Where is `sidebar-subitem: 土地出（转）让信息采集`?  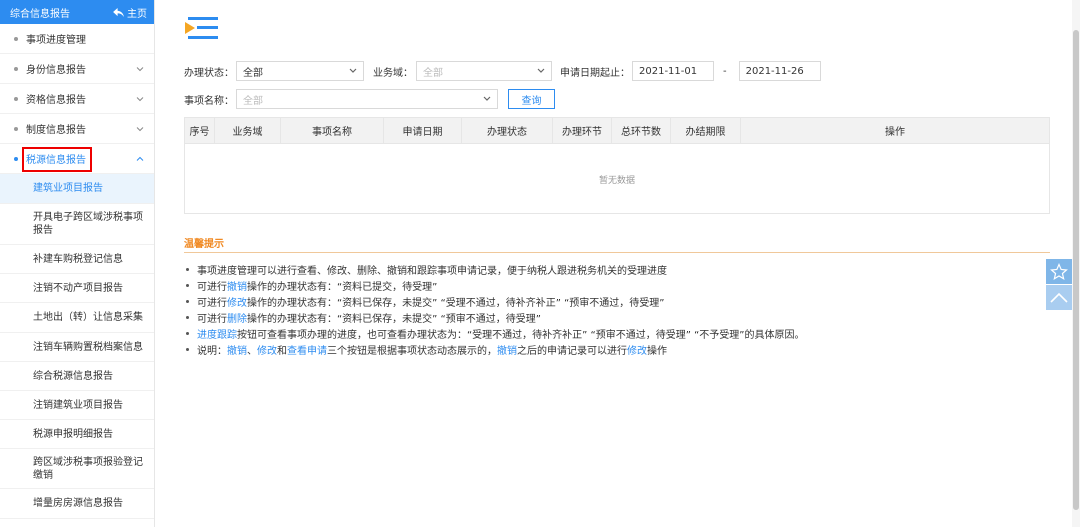
sidebar-subitem: 土地出（转）让信息采集 is located at coordinates (77, 318).